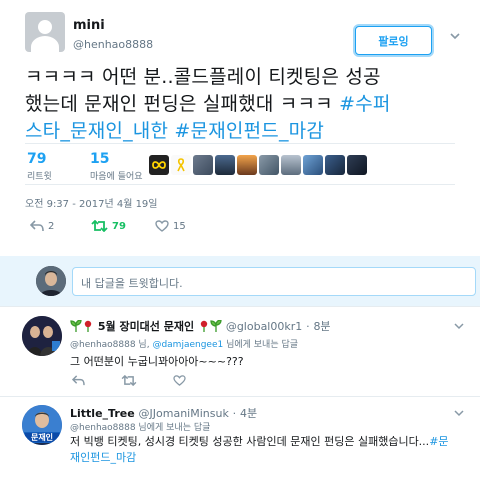 This screenshot has height=482, width=480. What do you see at coordinates (203, 77) in the screenshot?
I see `tweet-text-line1: ㅋㅋㅋㅋ 어떤 분..콜드플레이 티켓팅은 성공` at bounding box center [203, 77].